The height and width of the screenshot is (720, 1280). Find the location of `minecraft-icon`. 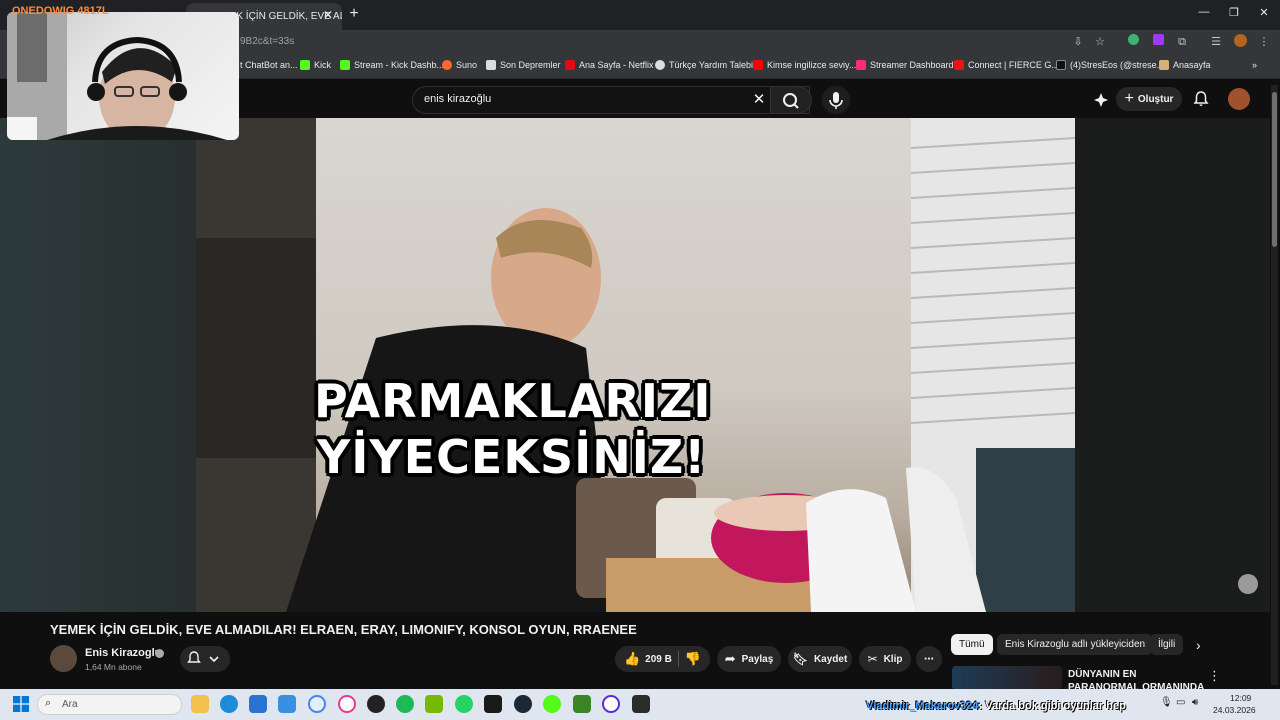

minecraft-icon is located at coordinates (582, 704).